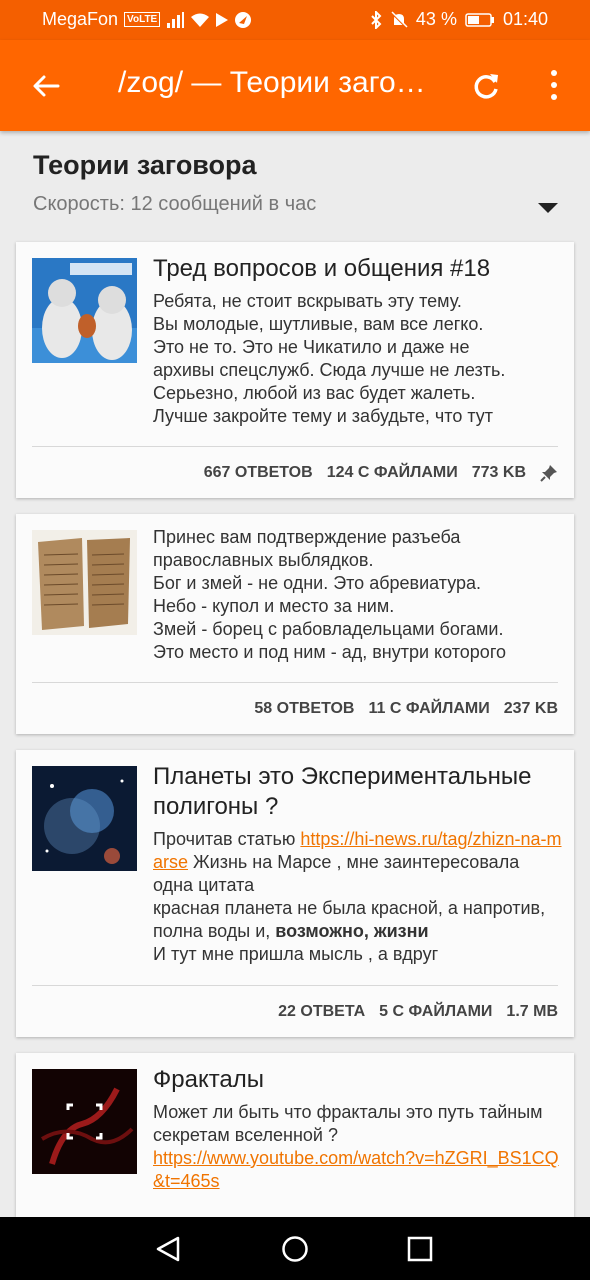 This screenshot has width=590, height=1280. Describe the element at coordinates (311, 347) in the screenshot. I see `body-line: Это не то. Это не Чикатило и даже не` at that location.